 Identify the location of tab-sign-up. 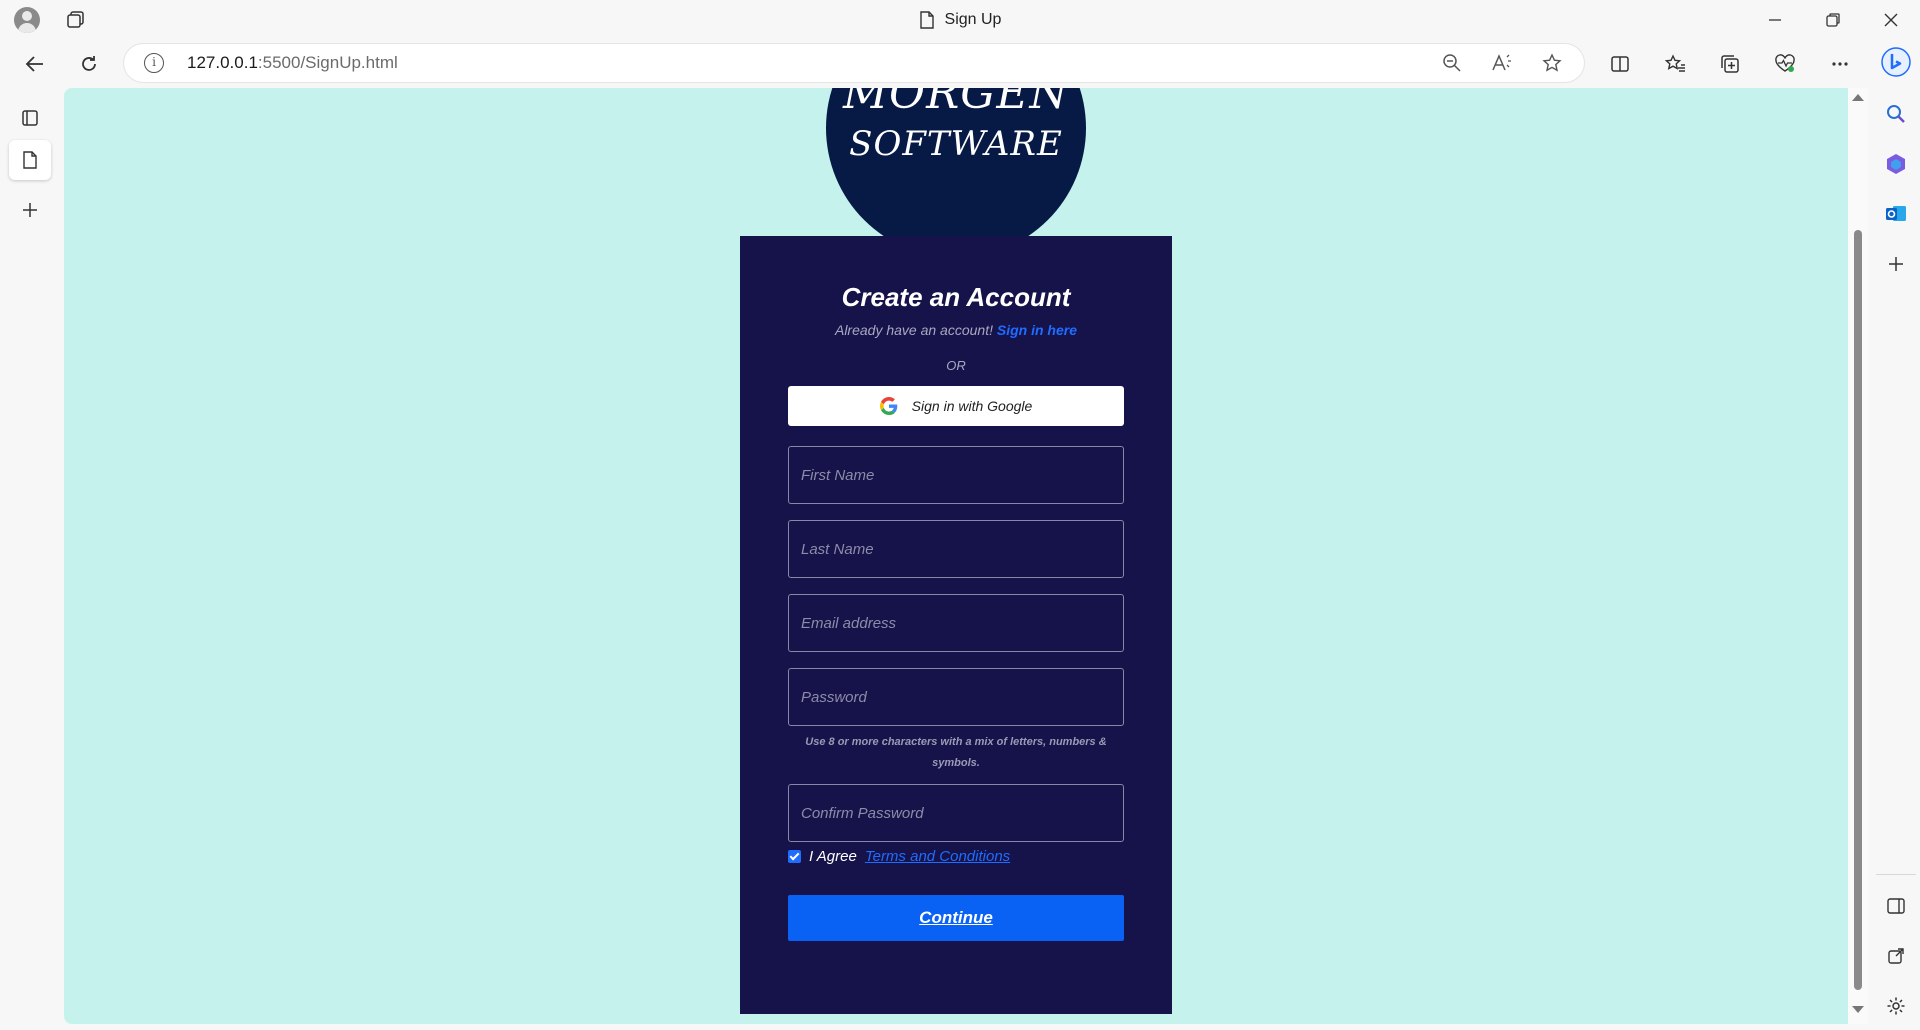
(30, 160).